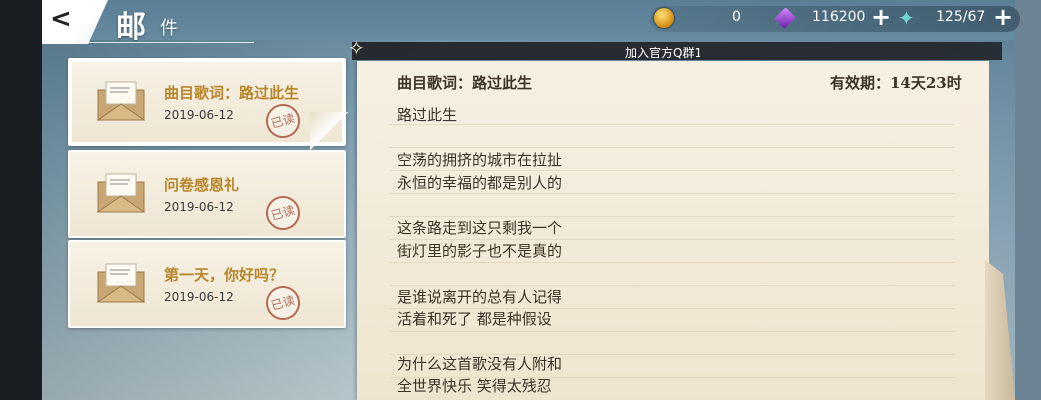 The height and width of the screenshot is (400, 1041). Describe the element at coordinates (662, 52) in the screenshot. I see `notice-text: 加入官方Q群1` at that location.